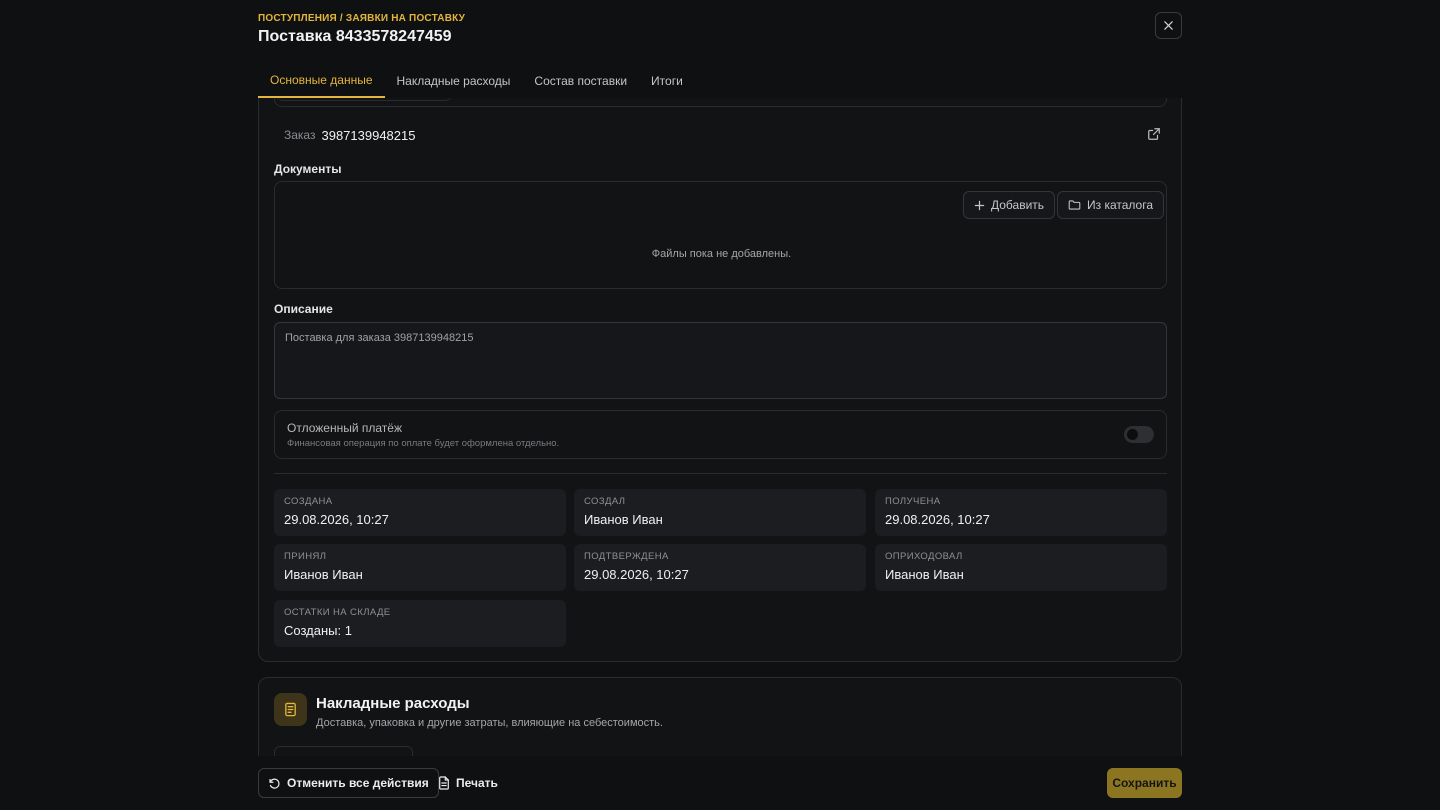 The width and height of the screenshot is (1440, 810). I want to click on meta-label: СОЗДАЛ, so click(605, 501).